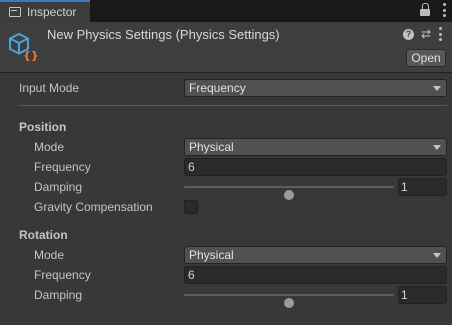 The width and height of the screenshot is (452, 325). I want to click on position-damping-label: Damping, so click(58, 187).